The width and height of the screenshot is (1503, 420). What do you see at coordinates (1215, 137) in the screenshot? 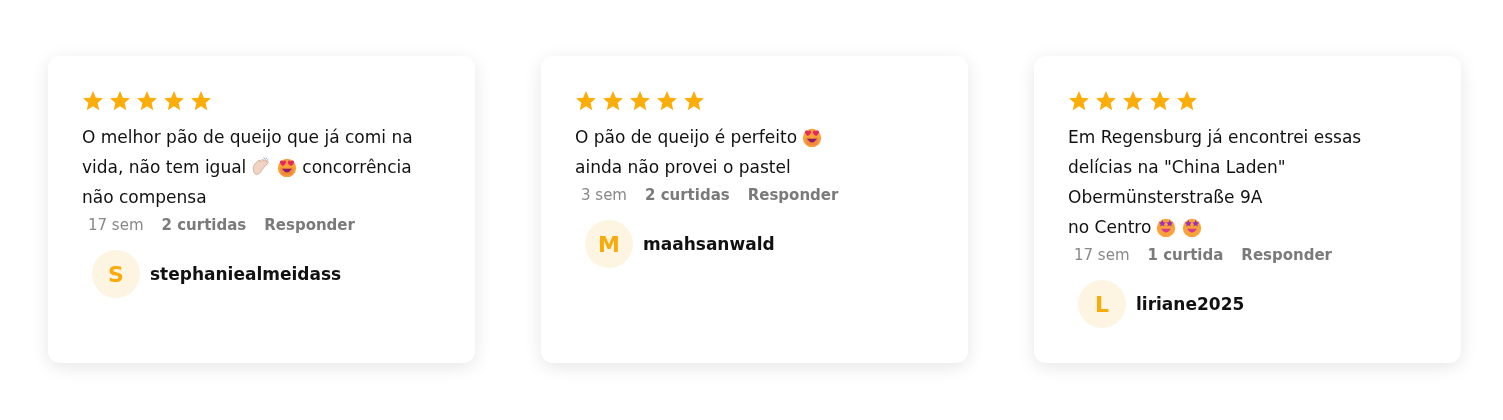
I see `comment-text: Em Regensburg já encontrei essas` at bounding box center [1215, 137].